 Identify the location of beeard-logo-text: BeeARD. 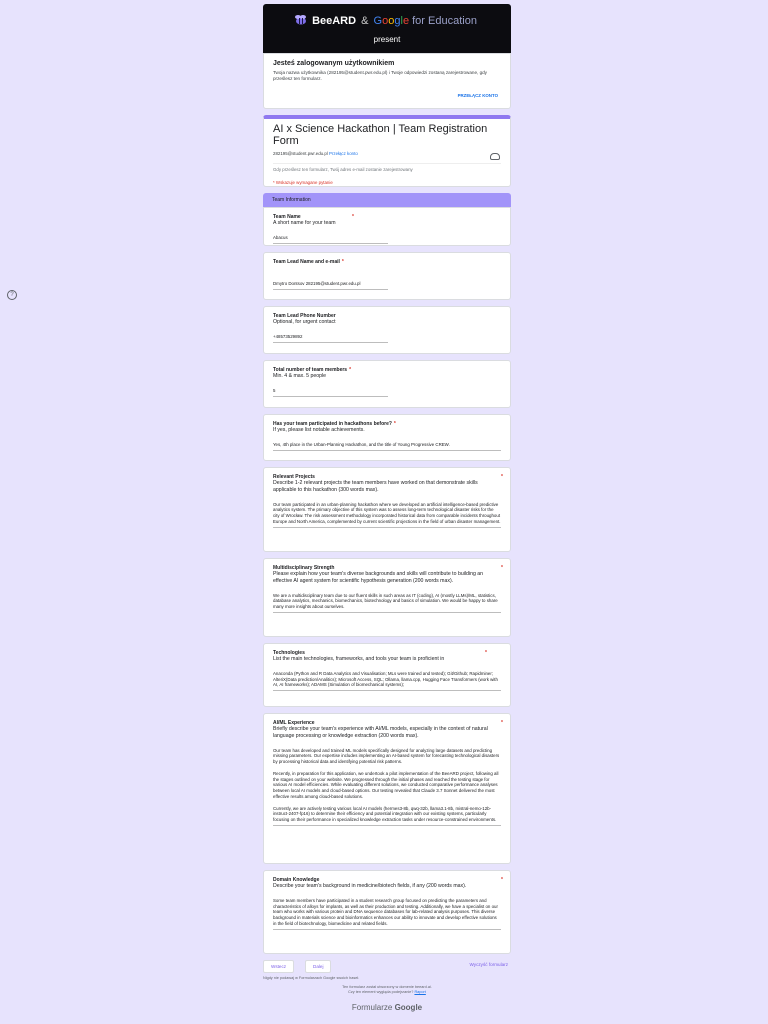
(334, 21).